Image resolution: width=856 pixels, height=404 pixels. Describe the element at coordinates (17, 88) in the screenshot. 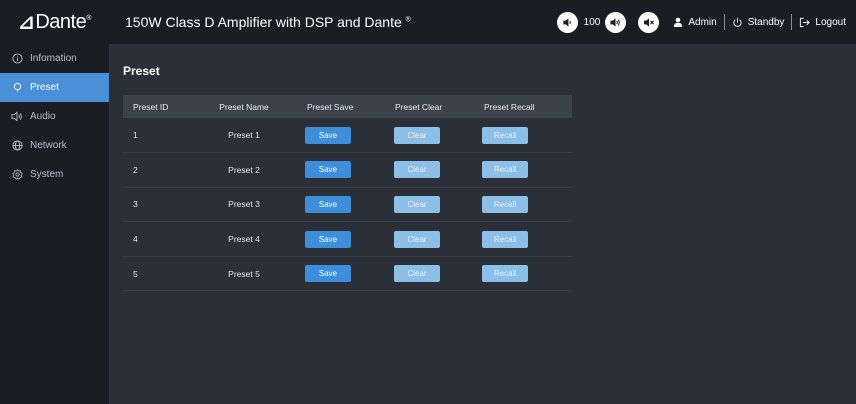

I see `preset-icon` at that location.